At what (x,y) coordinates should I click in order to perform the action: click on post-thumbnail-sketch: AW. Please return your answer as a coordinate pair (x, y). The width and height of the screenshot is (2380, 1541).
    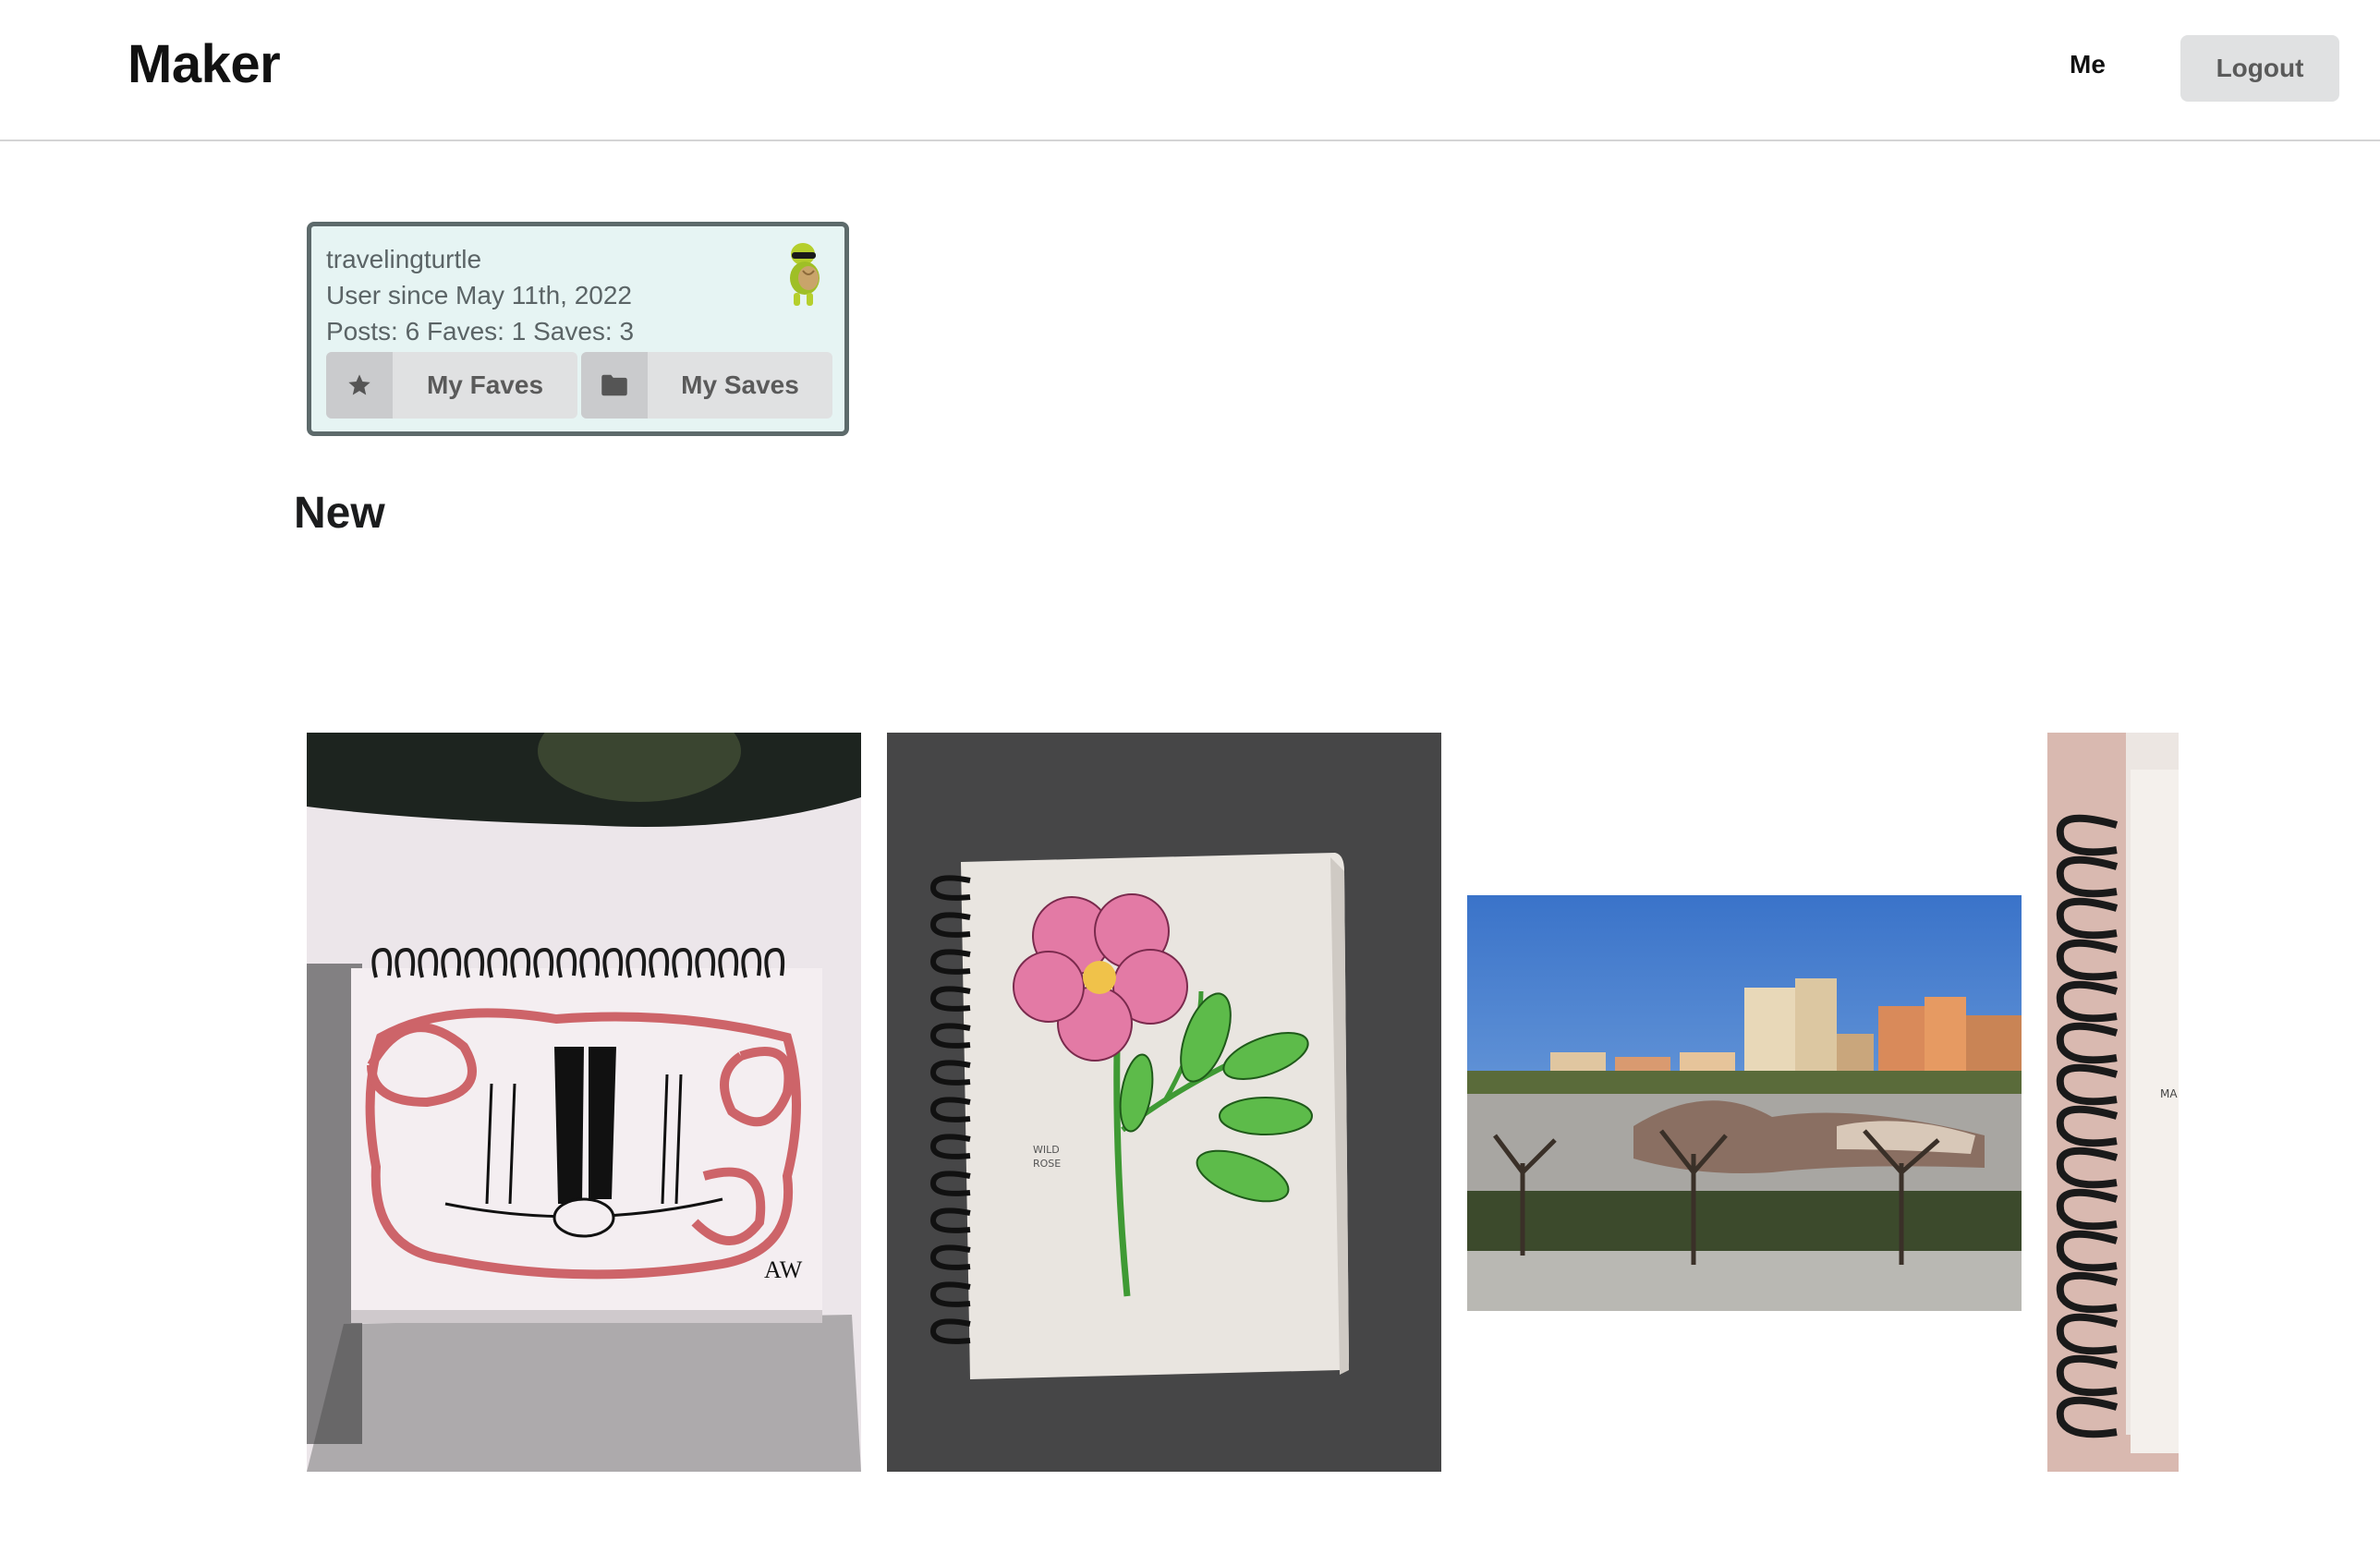
    Looking at the image, I should click on (584, 1102).